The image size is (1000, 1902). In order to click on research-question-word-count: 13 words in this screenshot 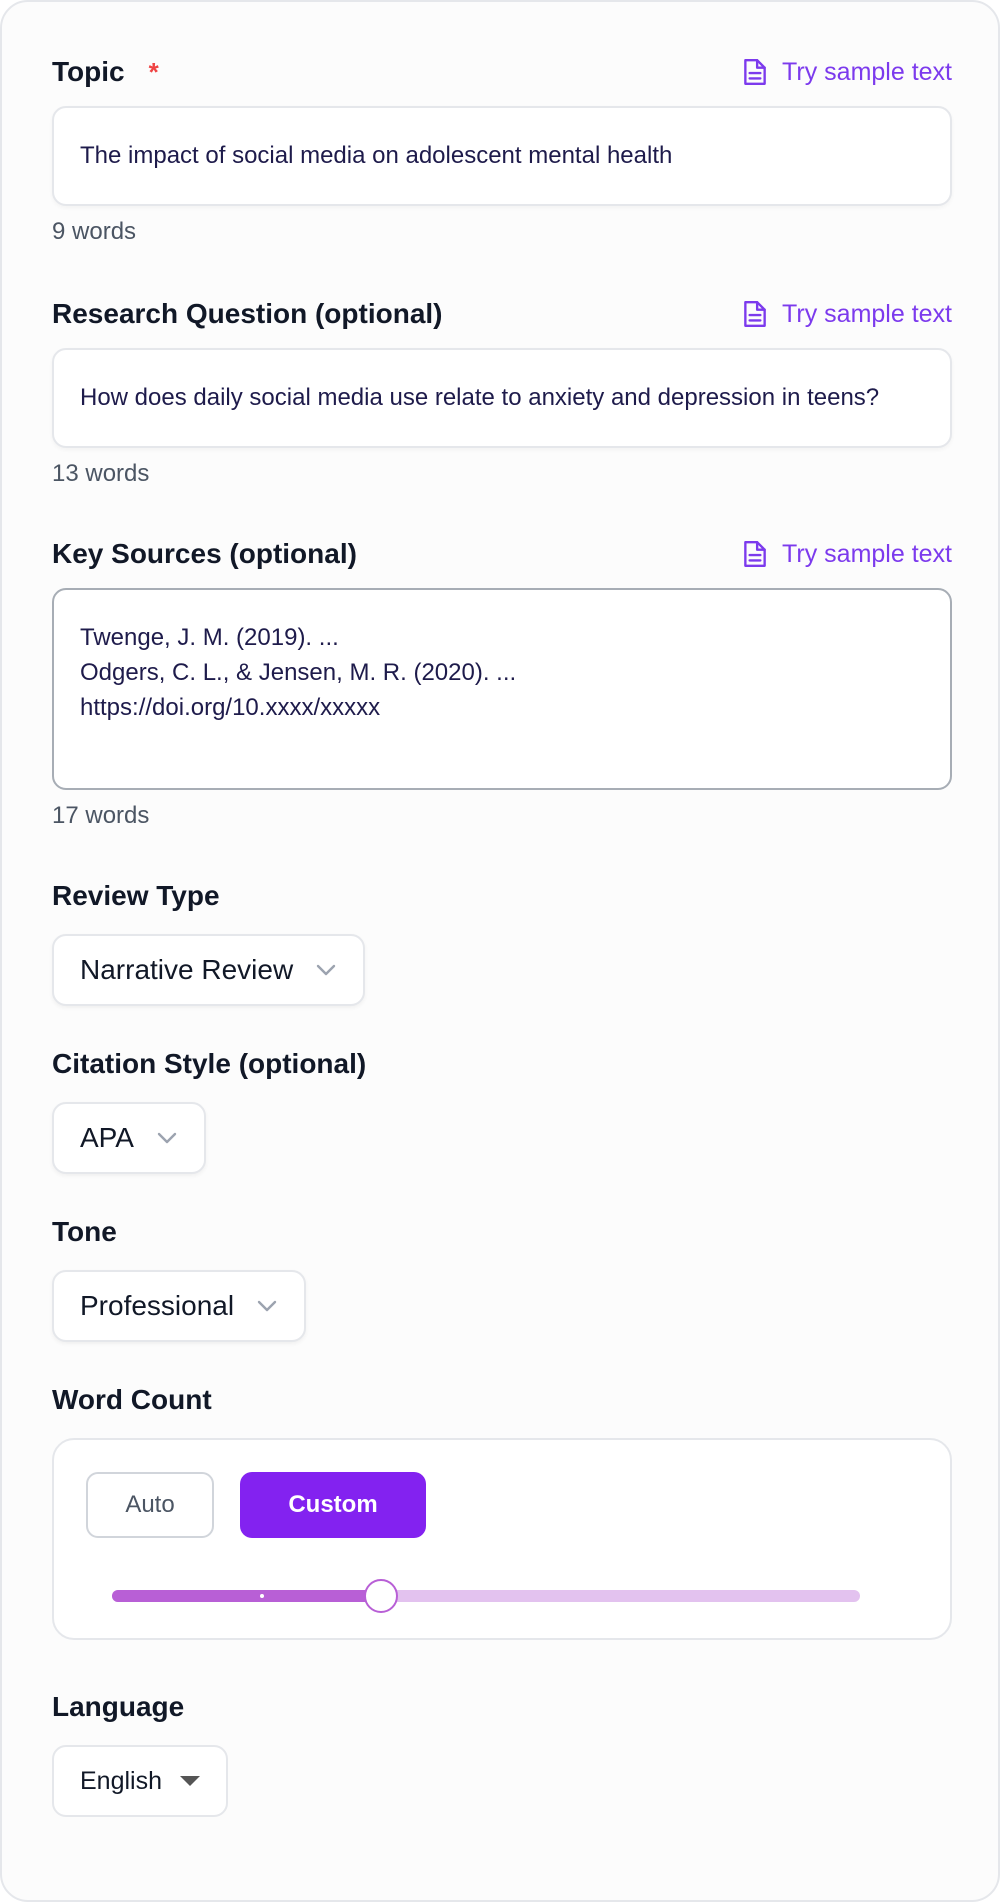, I will do `click(101, 473)`.